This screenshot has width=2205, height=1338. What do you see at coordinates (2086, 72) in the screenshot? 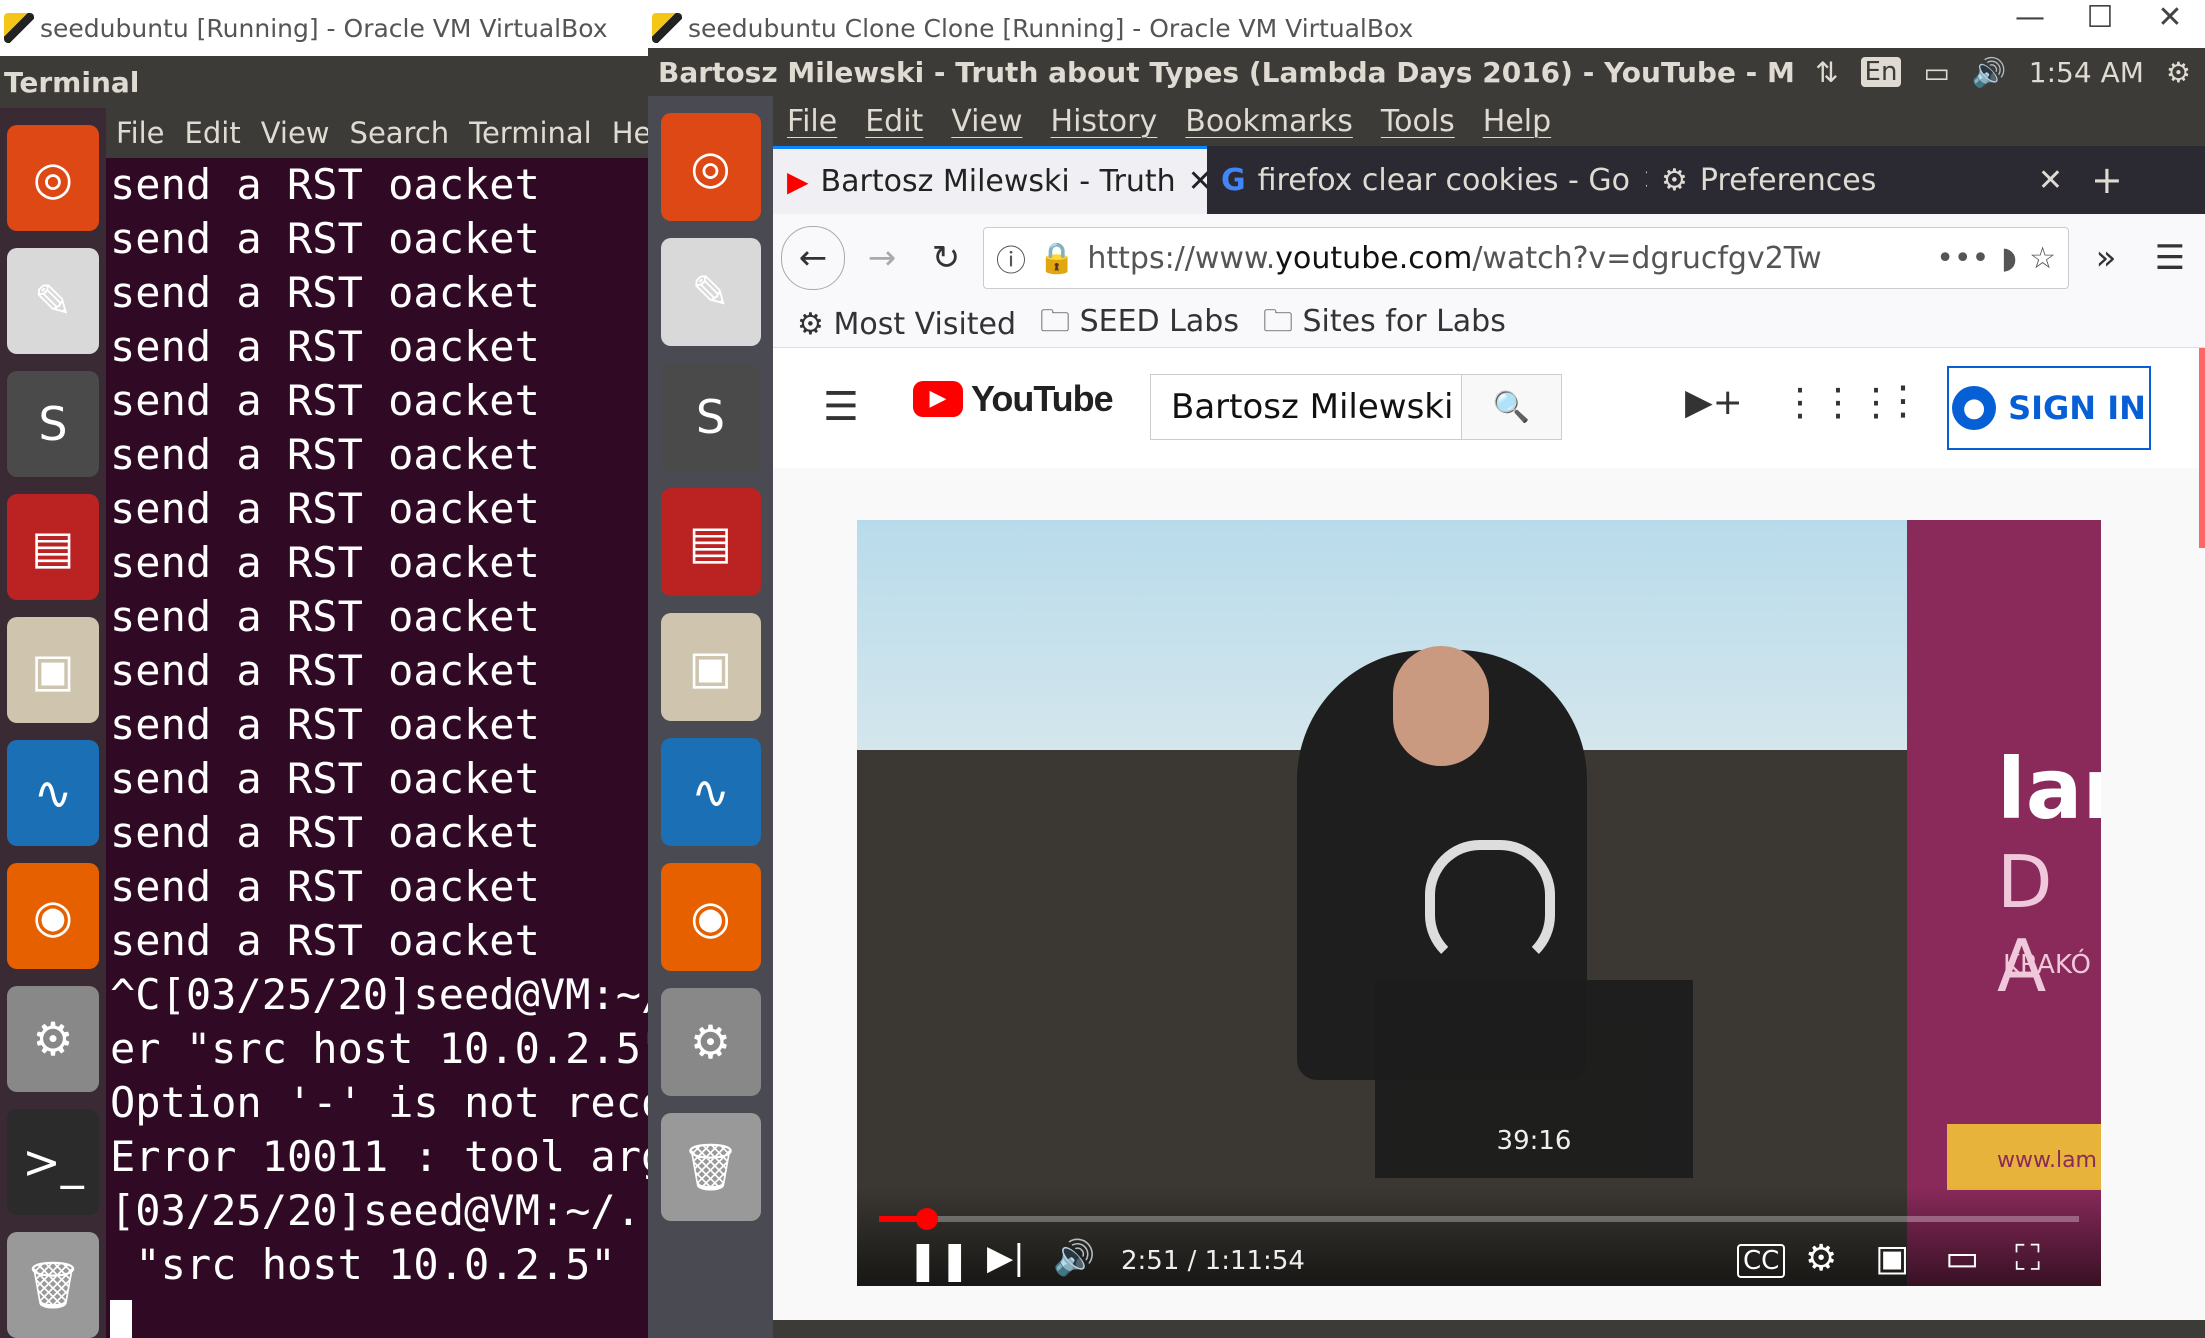
I see `clock: 1:54 AM` at bounding box center [2086, 72].